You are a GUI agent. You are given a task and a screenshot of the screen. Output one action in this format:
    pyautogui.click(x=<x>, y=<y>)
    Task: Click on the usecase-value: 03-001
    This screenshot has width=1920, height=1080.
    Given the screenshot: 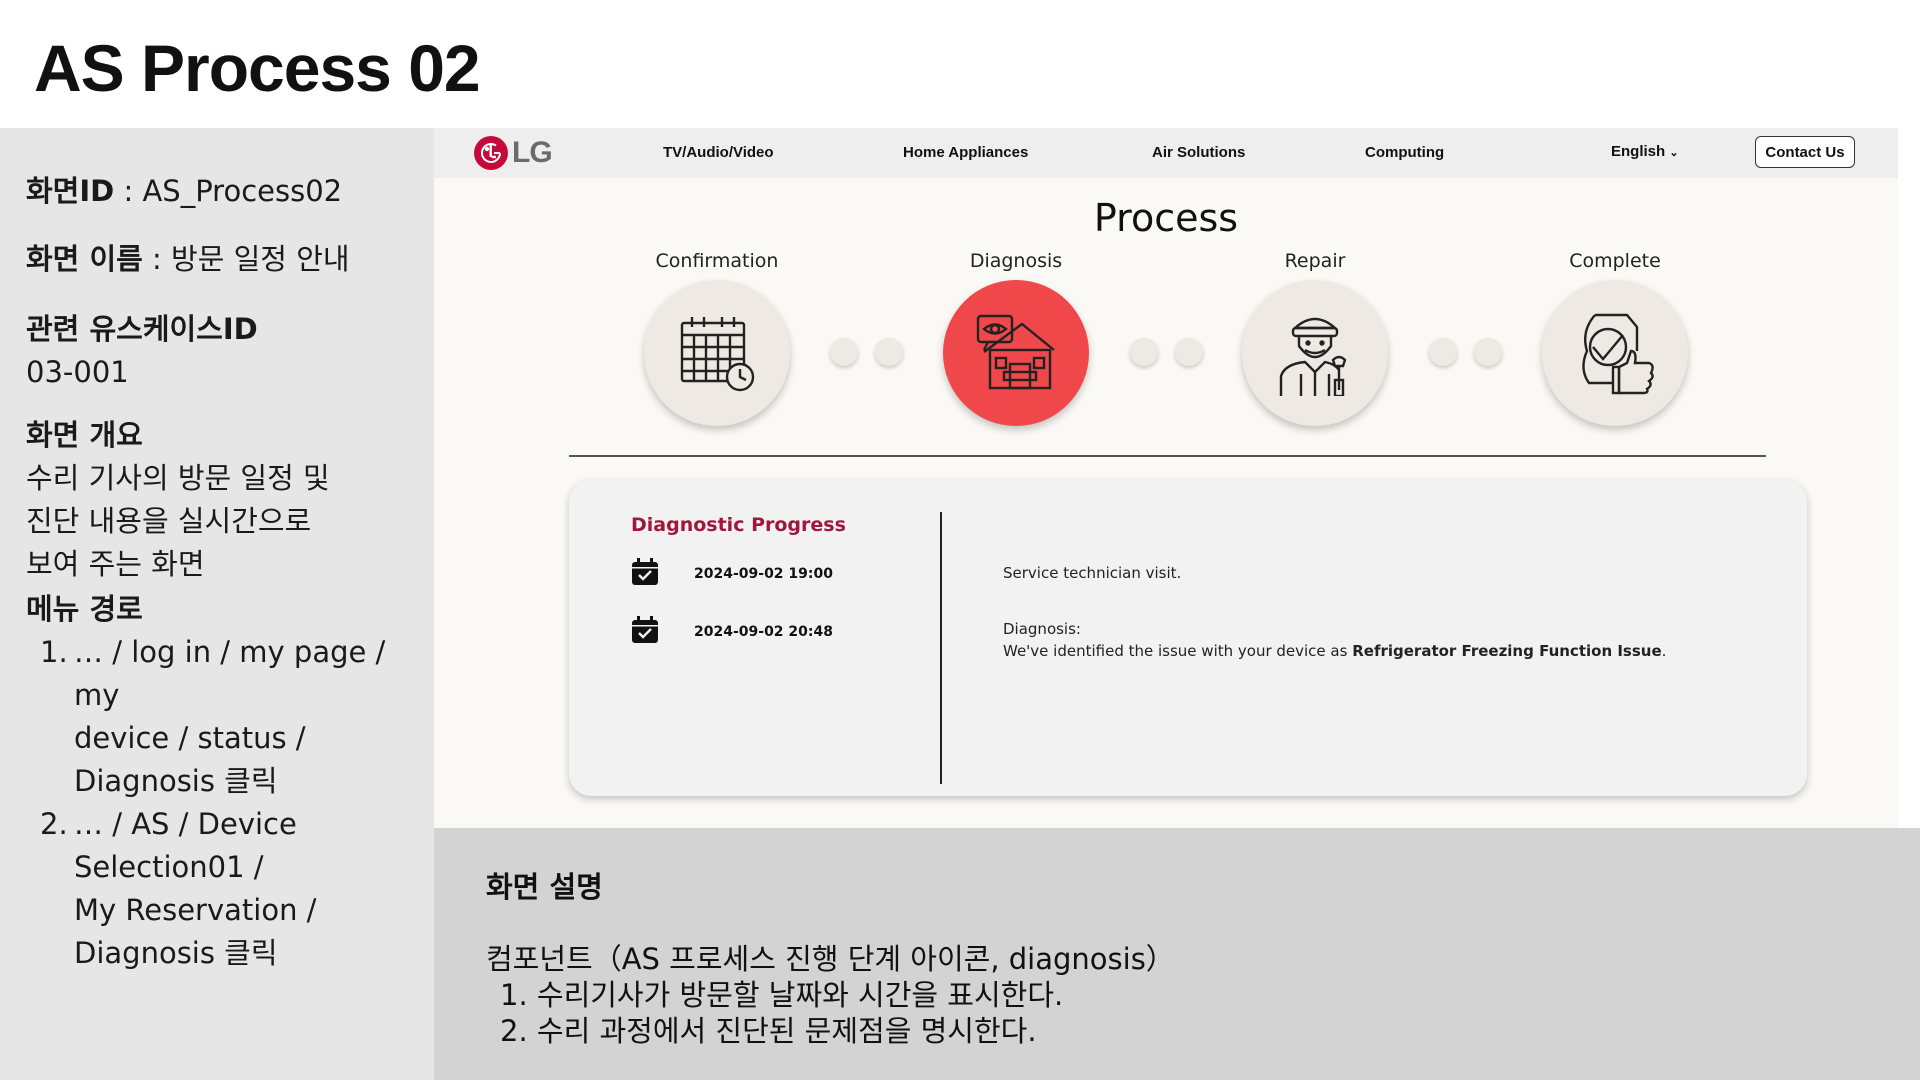 What is the action you would take?
    pyautogui.click(x=77, y=372)
    